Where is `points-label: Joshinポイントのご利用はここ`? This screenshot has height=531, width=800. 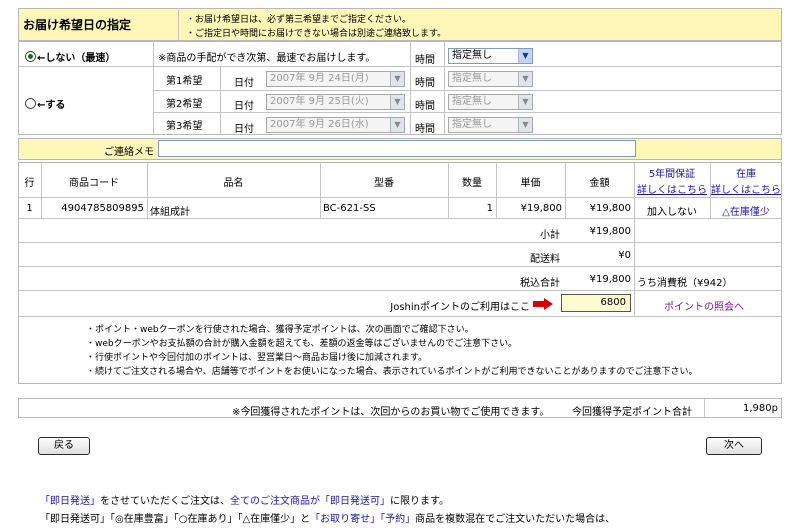
points-label: Joshinポイントのご利用はここ is located at coordinates (460, 307).